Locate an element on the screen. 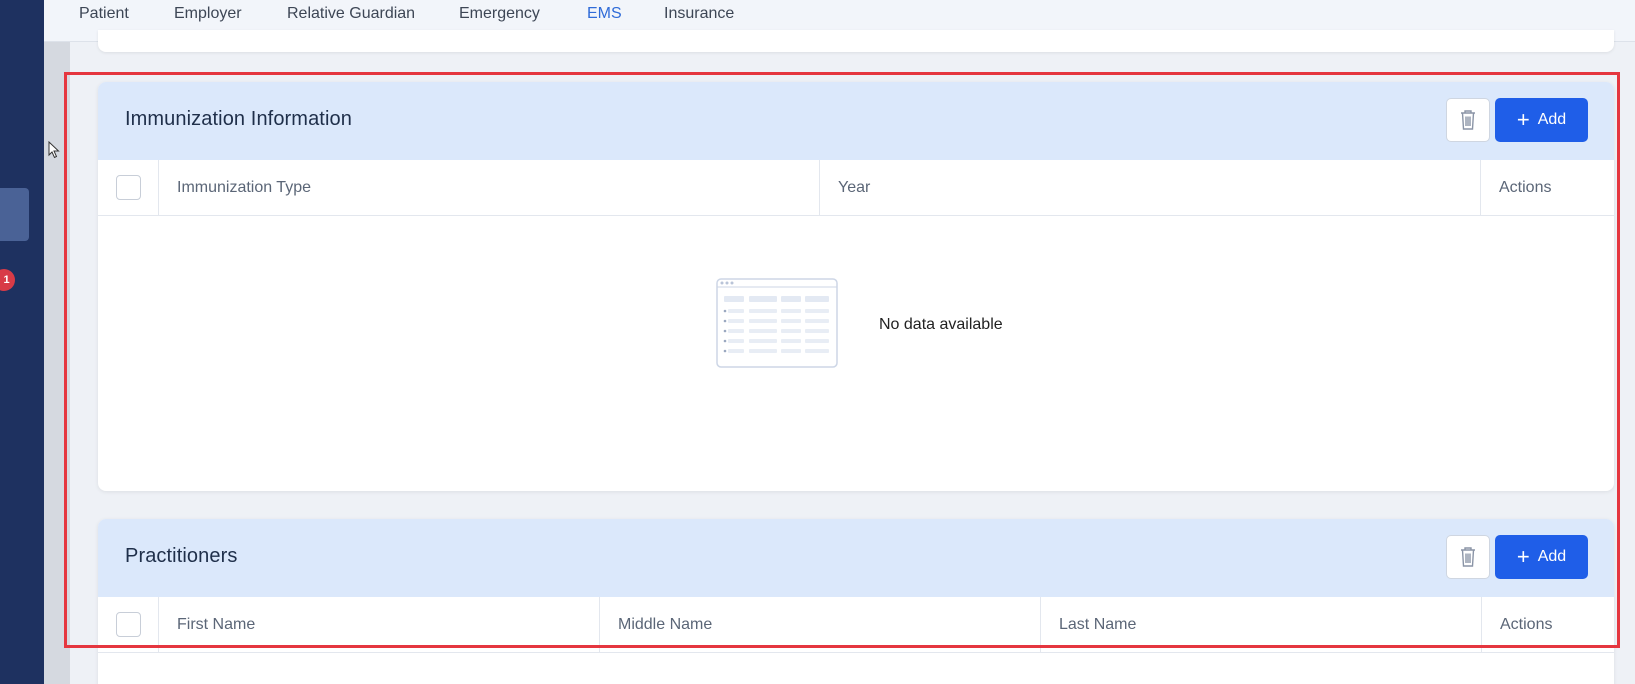 This screenshot has height=684, width=1635. sidebar-active-item is located at coordinates (14, 214).